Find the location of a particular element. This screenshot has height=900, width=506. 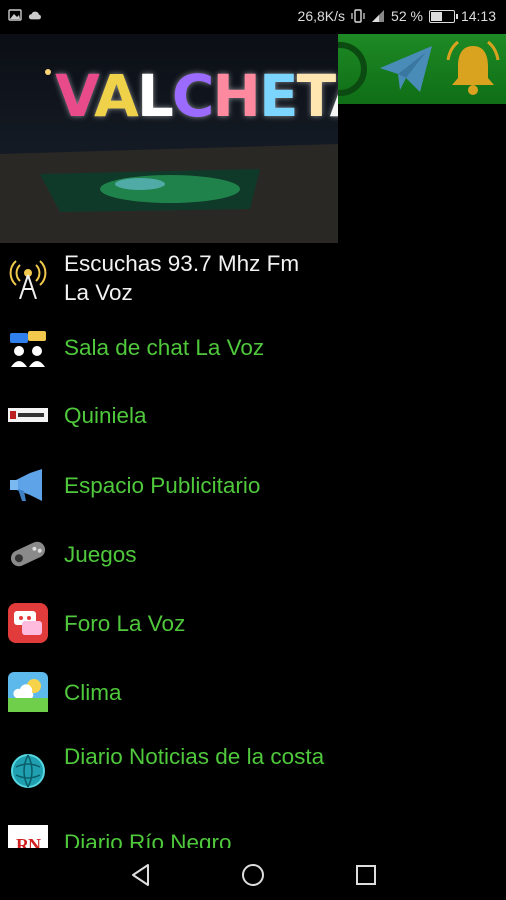

status-left-icons is located at coordinates (25, 15).